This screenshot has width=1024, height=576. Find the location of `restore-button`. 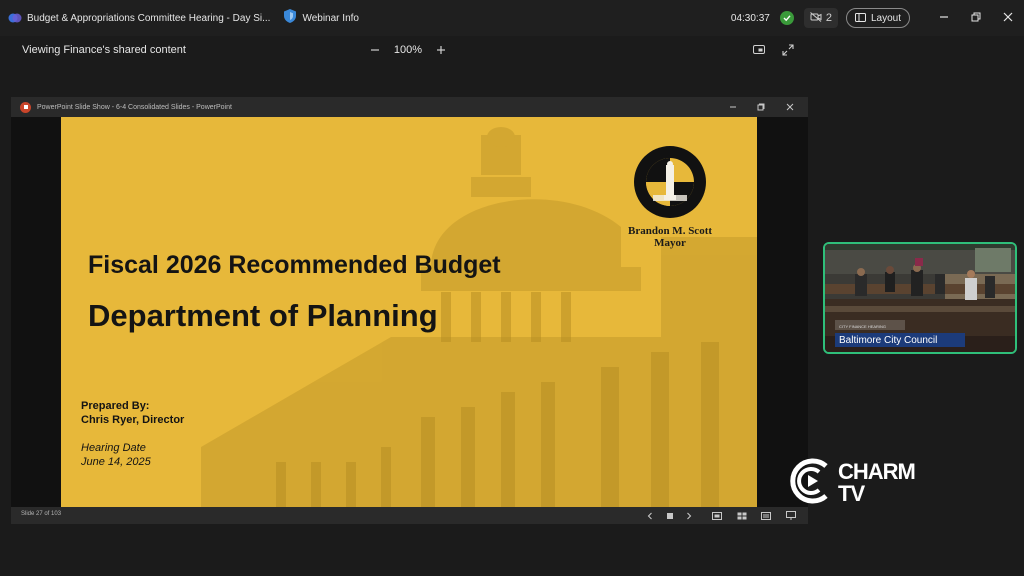

restore-button is located at coordinates (976, 18).